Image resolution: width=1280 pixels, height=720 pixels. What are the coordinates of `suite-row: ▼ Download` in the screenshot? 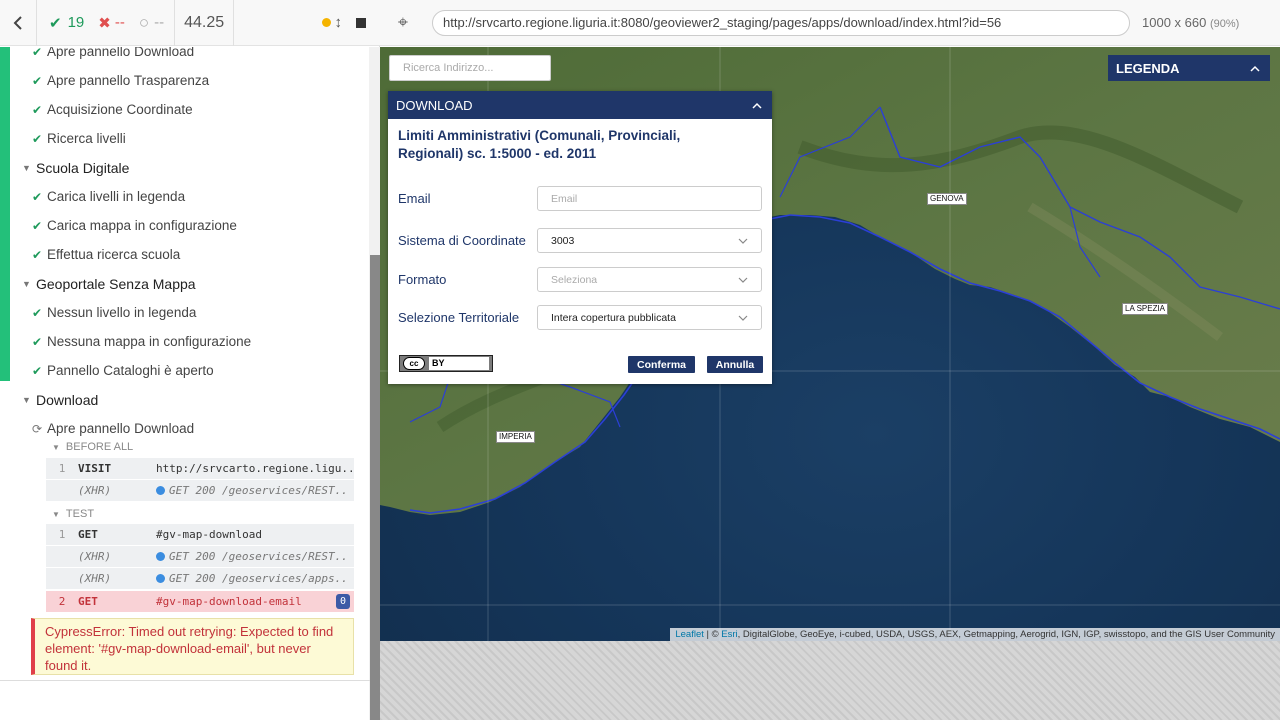 It's located at (54, 399).